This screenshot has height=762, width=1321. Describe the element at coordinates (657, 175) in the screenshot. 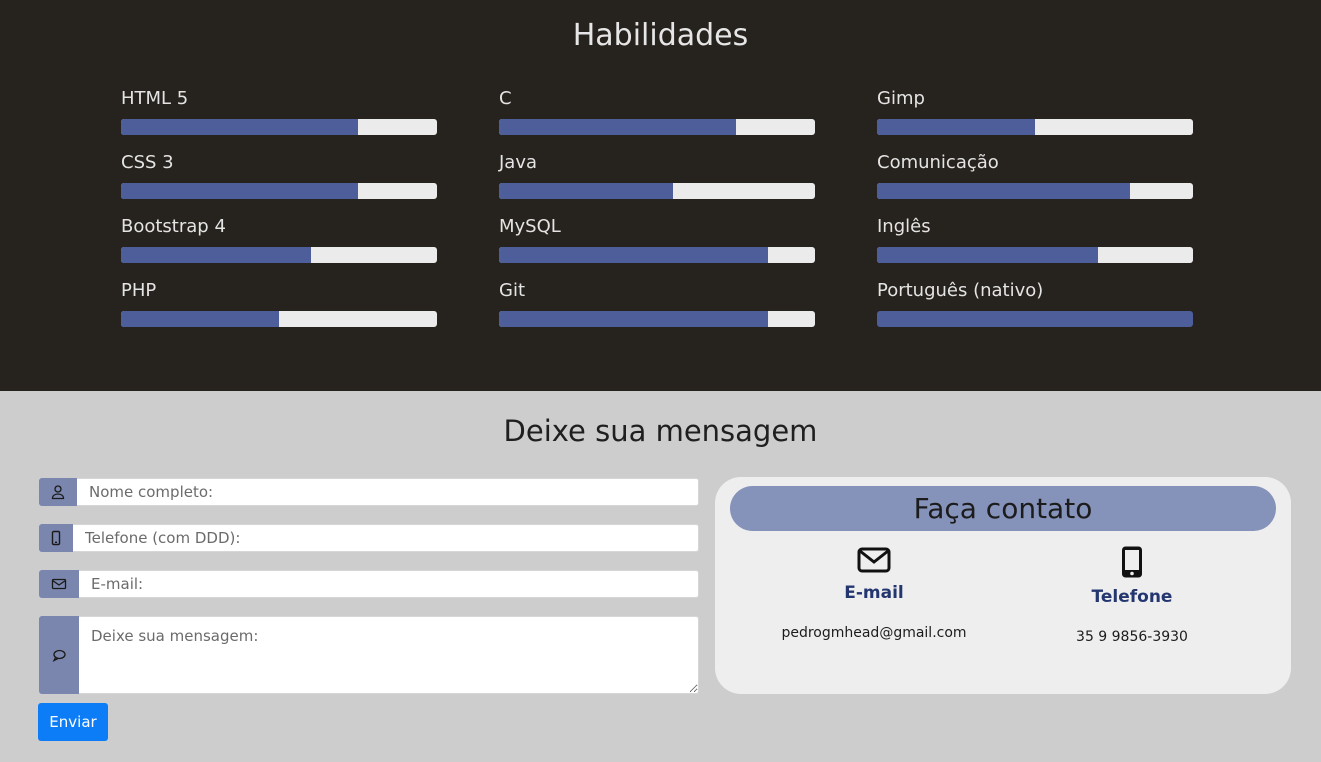

I see `skill-item: Java` at that location.